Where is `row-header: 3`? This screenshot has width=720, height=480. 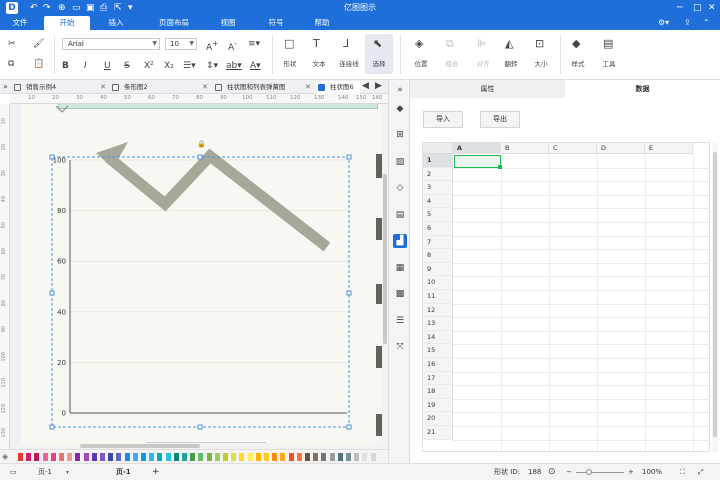
row-header: 3 is located at coordinates (438, 188).